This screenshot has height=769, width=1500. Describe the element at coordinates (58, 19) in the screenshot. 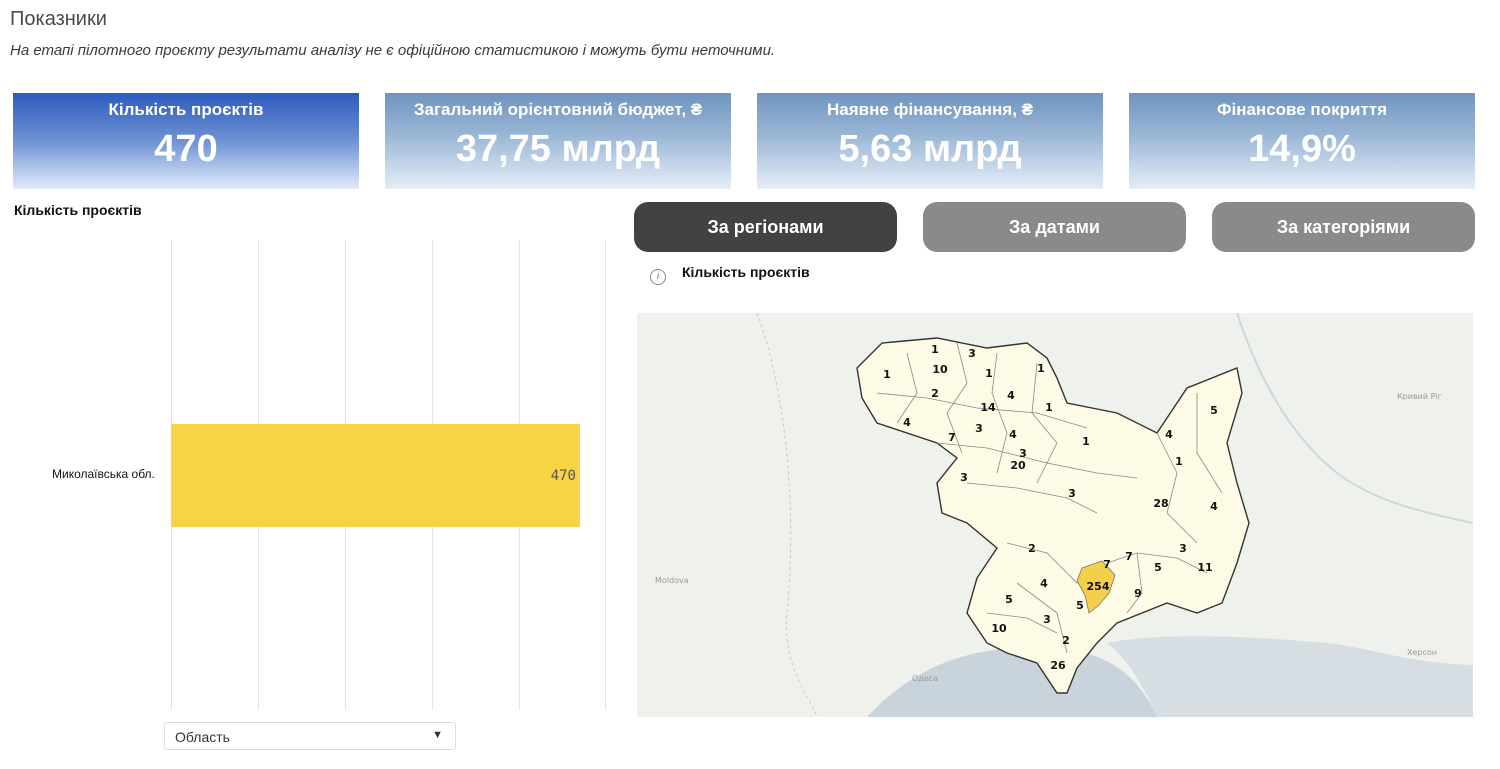

I see `page-title: Показники` at that location.